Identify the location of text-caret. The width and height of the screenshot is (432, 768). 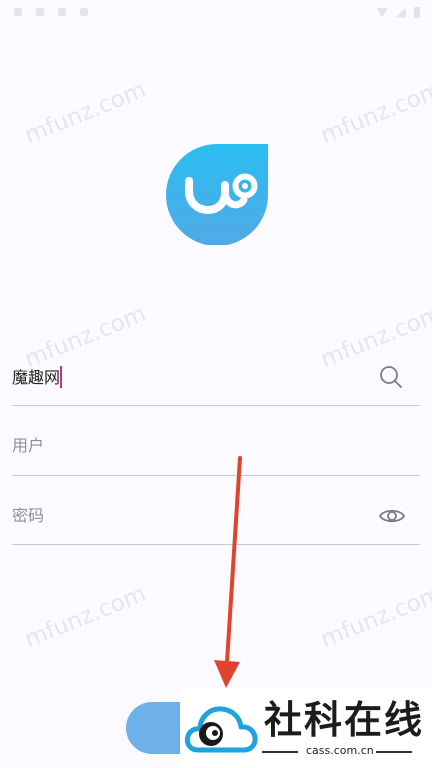
(61, 377).